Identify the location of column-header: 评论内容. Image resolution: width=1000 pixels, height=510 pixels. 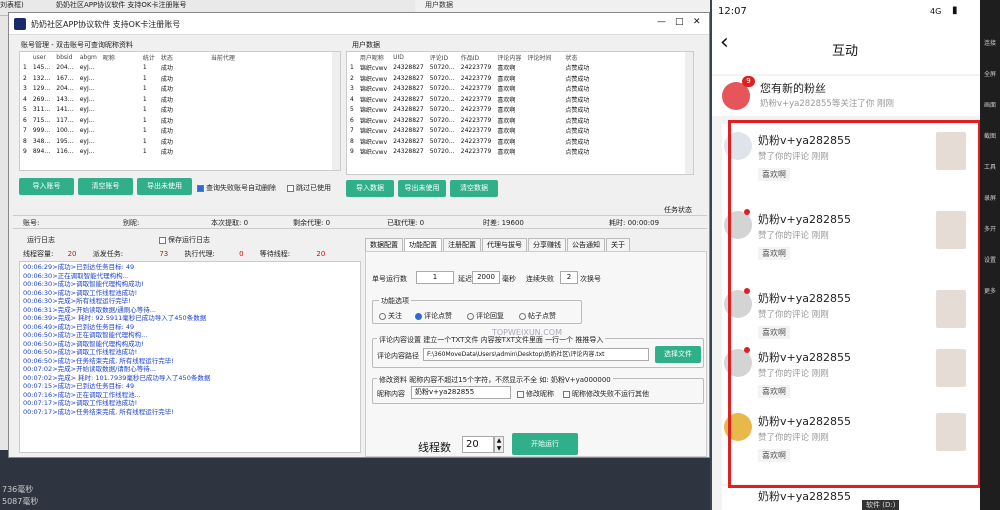
(509, 57).